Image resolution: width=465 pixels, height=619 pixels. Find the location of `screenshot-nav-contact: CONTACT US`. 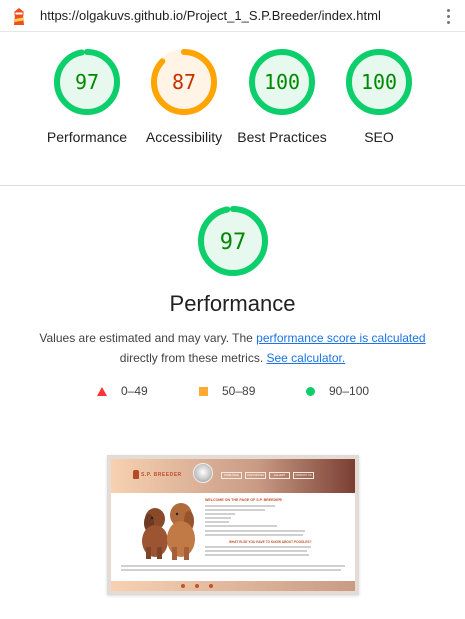

screenshot-nav-contact: CONTACT US is located at coordinates (303, 475).